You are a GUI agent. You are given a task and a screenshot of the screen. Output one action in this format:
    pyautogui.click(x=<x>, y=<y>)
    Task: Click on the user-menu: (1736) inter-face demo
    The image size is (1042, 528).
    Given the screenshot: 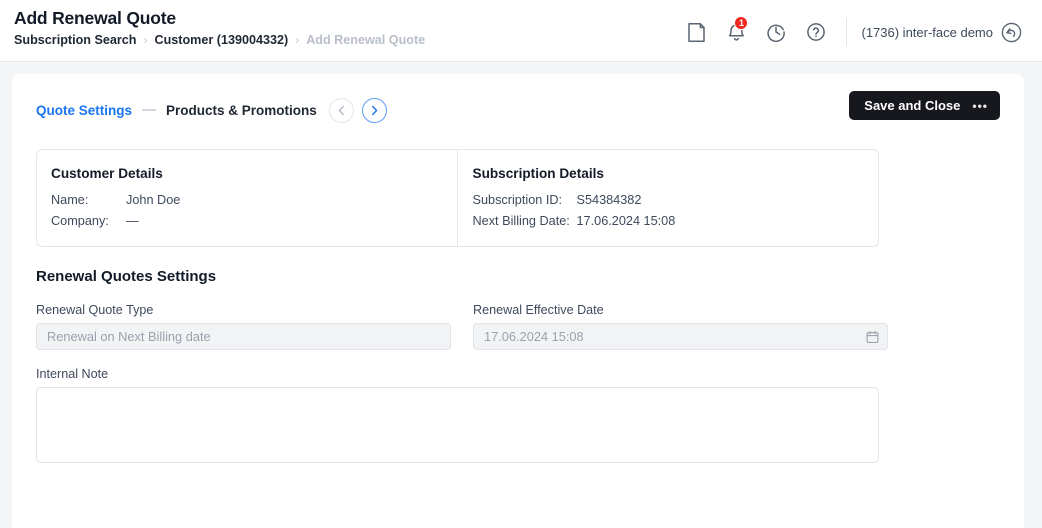 What is the action you would take?
    pyautogui.click(x=942, y=32)
    